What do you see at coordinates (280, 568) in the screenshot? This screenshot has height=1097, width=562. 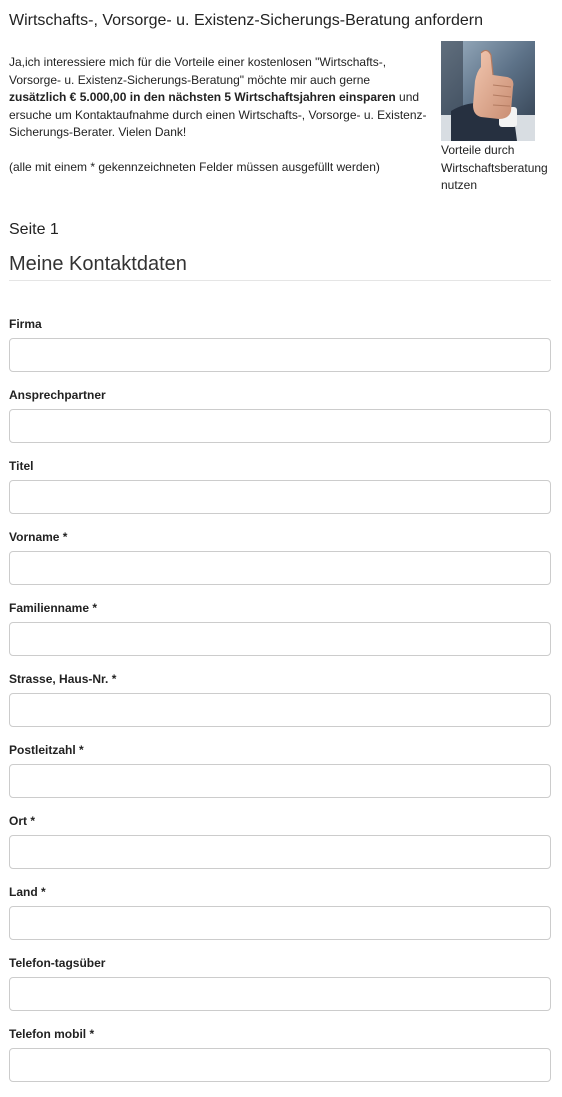 I see `vorname-input` at bounding box center [280, 568].